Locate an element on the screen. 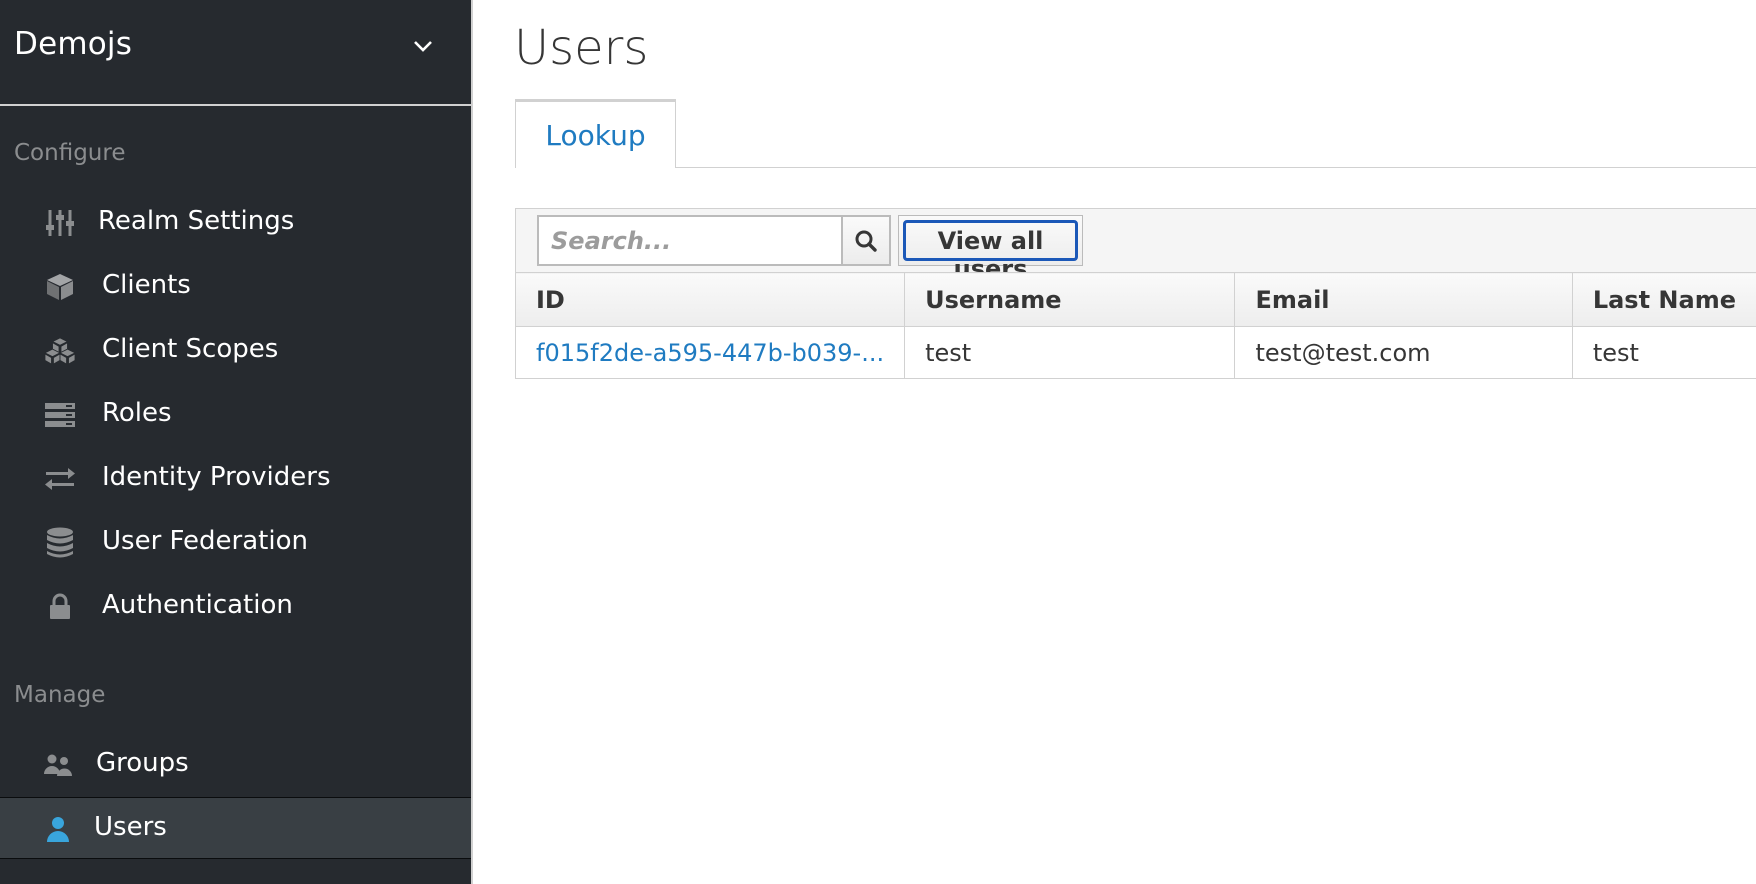 This screenshot has width=1756, height=884. section-label-manage: Manage is located at coordinates (60, 695).